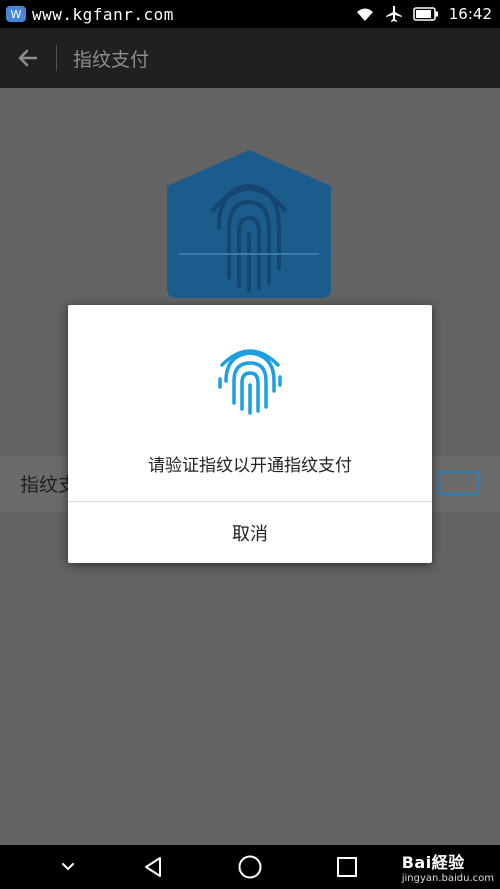 The width and height of the screenshot is (500, 889). What do you see at coordinates (470, 14) in the screenshot?
I see `clock: 16:42` at bounding box center [470, 14].